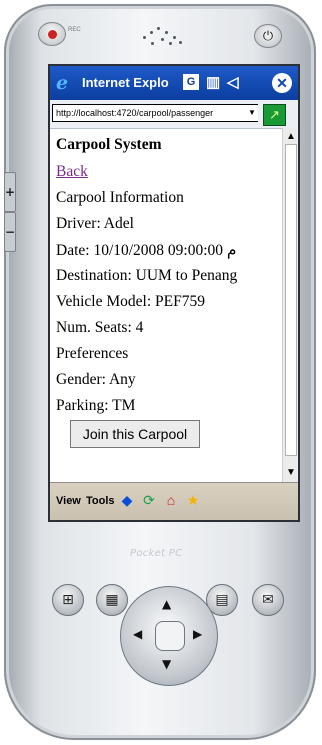 This screenshot has width=322, height=745. Describe the element at coordinates (193, 500) in the screenshot. I see `favorites-icon: ★` at that location.